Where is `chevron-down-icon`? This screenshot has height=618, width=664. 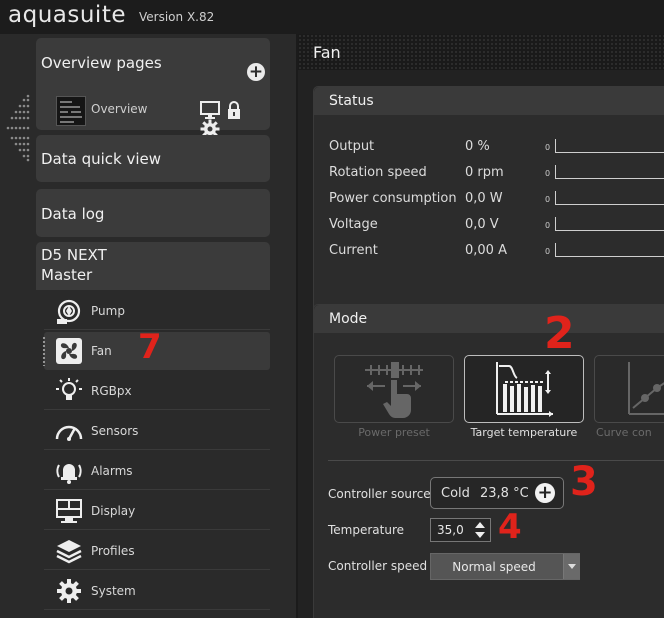
chevron-down-icon is located at coordinates (571, 566).